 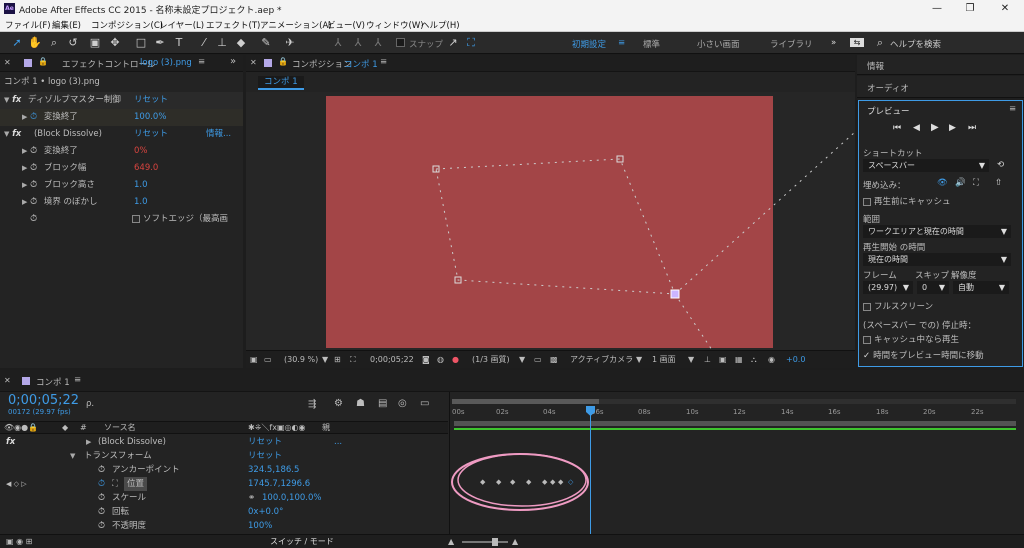 I want to click on video-icon: 👁, so click(x=942, y=183).